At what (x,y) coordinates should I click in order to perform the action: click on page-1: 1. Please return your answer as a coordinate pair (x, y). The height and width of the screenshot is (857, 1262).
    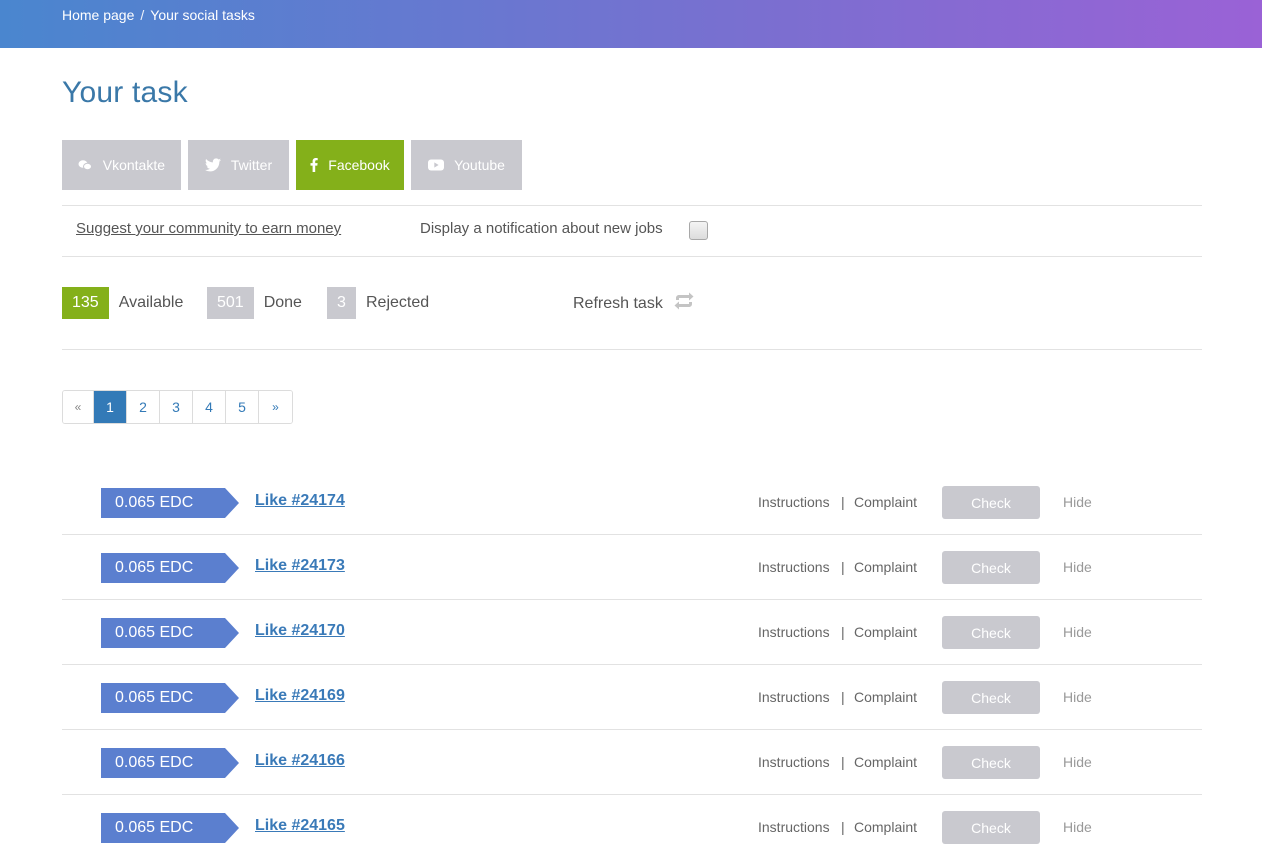
    Looking at the image, I should click on (110, 407).